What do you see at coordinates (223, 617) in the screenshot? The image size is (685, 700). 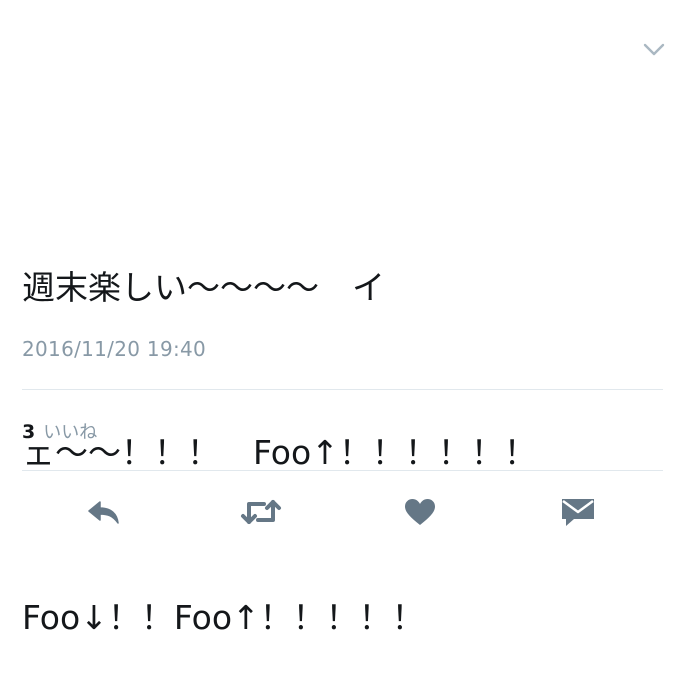 I see `tweet-text-line: Foo↓！！Foo↑！！！！！` at bounding box center [223, 617].